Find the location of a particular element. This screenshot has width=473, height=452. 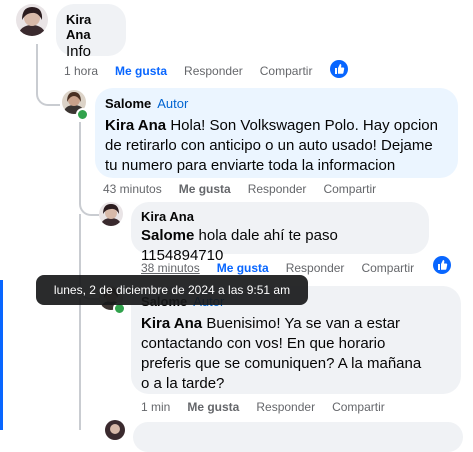

comment-author: Salome is located at coordinates (128, 103).